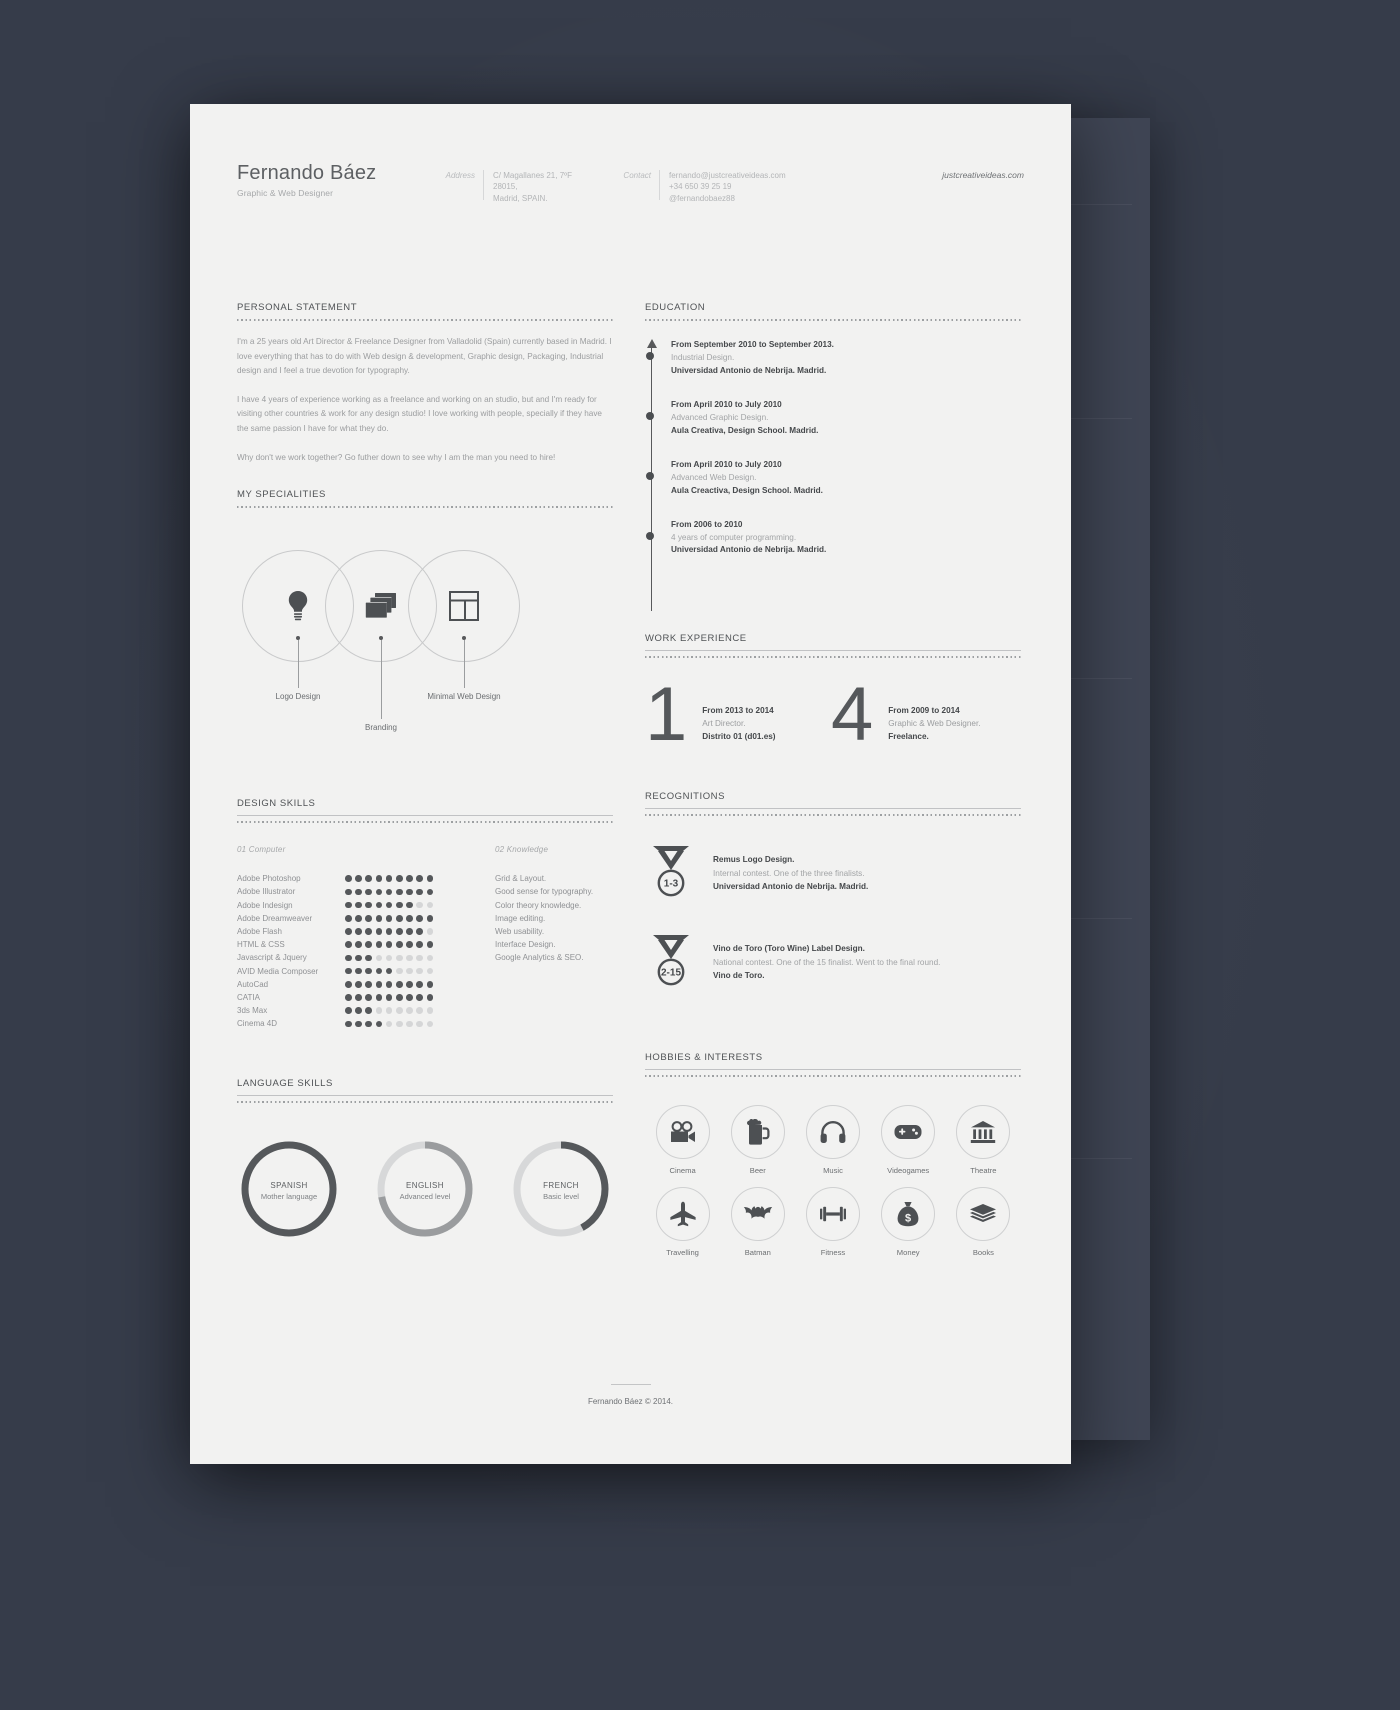 This screenshot has width=1400, height=1710. I want to click on speciality-label: Branding, so click(381, 728).